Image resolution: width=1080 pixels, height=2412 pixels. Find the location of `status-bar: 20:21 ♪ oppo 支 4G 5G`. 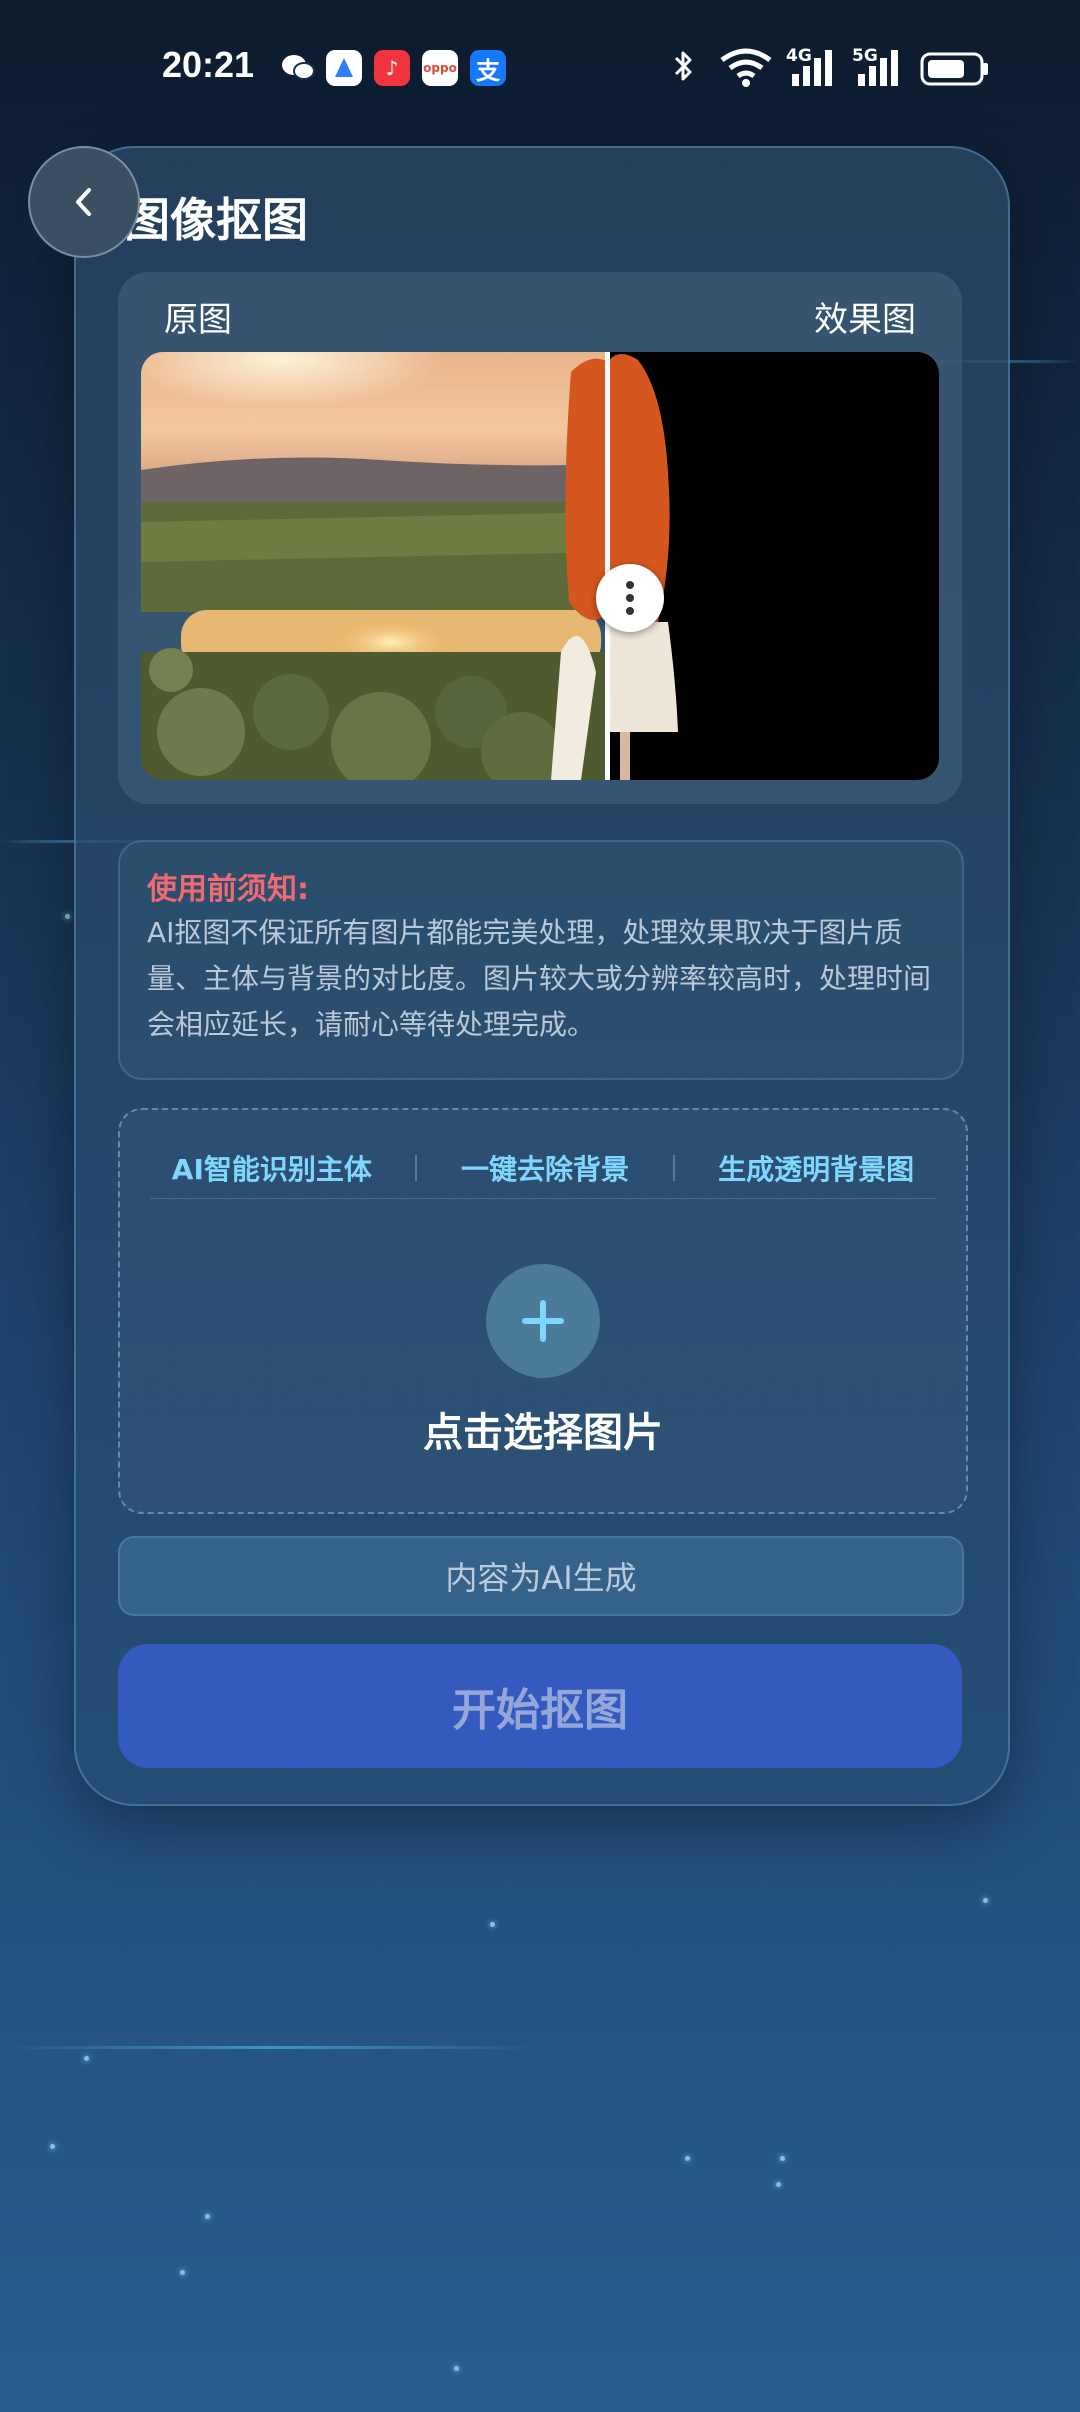

status-bar: 20:21 ♪ oppo 支 4G 5G is located at coordinates (540, 70).